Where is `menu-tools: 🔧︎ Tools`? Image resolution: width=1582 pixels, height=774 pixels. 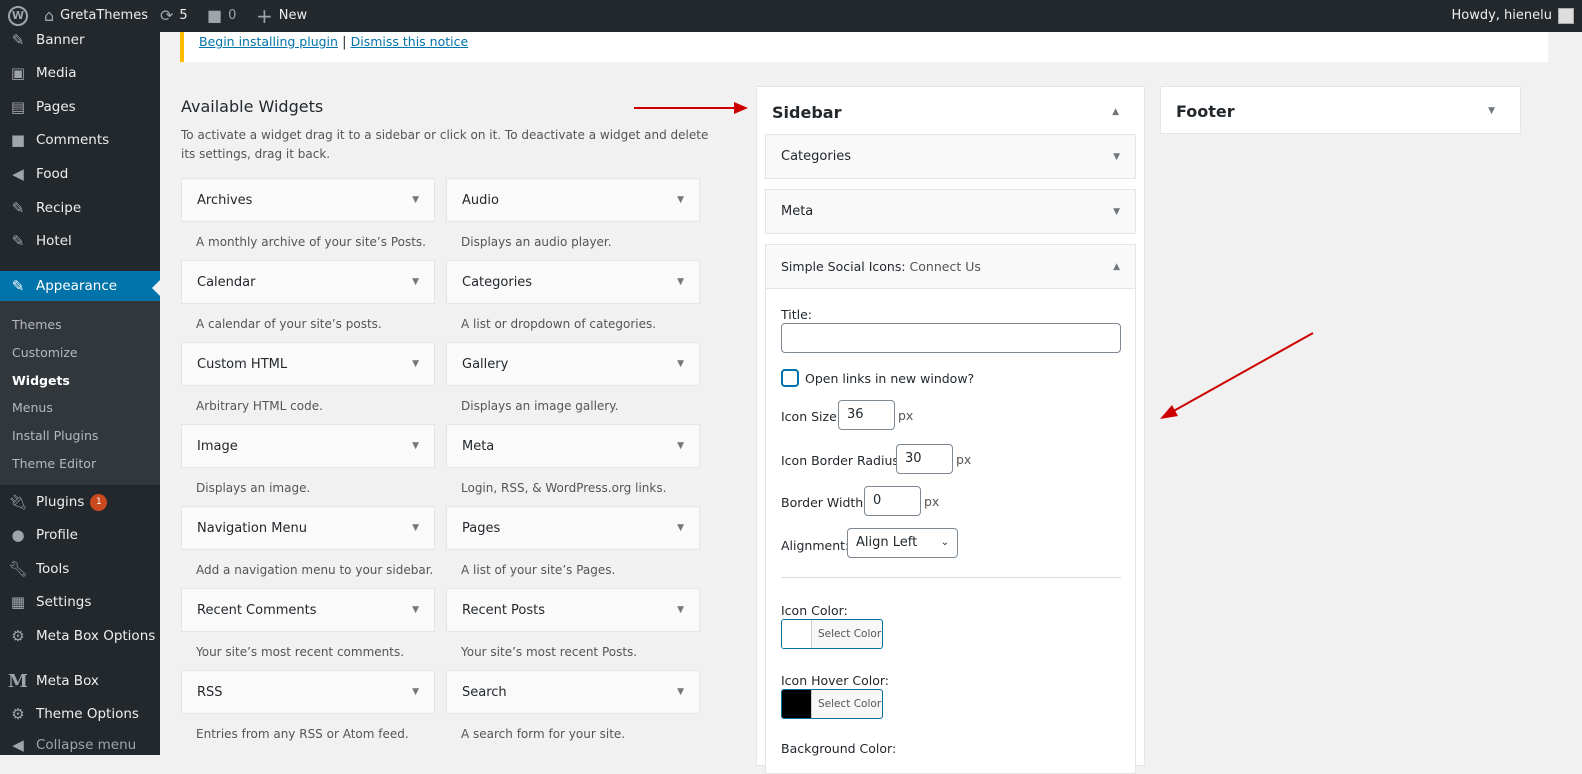
menu-tools: 🔧︎ Tools is located at coordinates (80, 569).